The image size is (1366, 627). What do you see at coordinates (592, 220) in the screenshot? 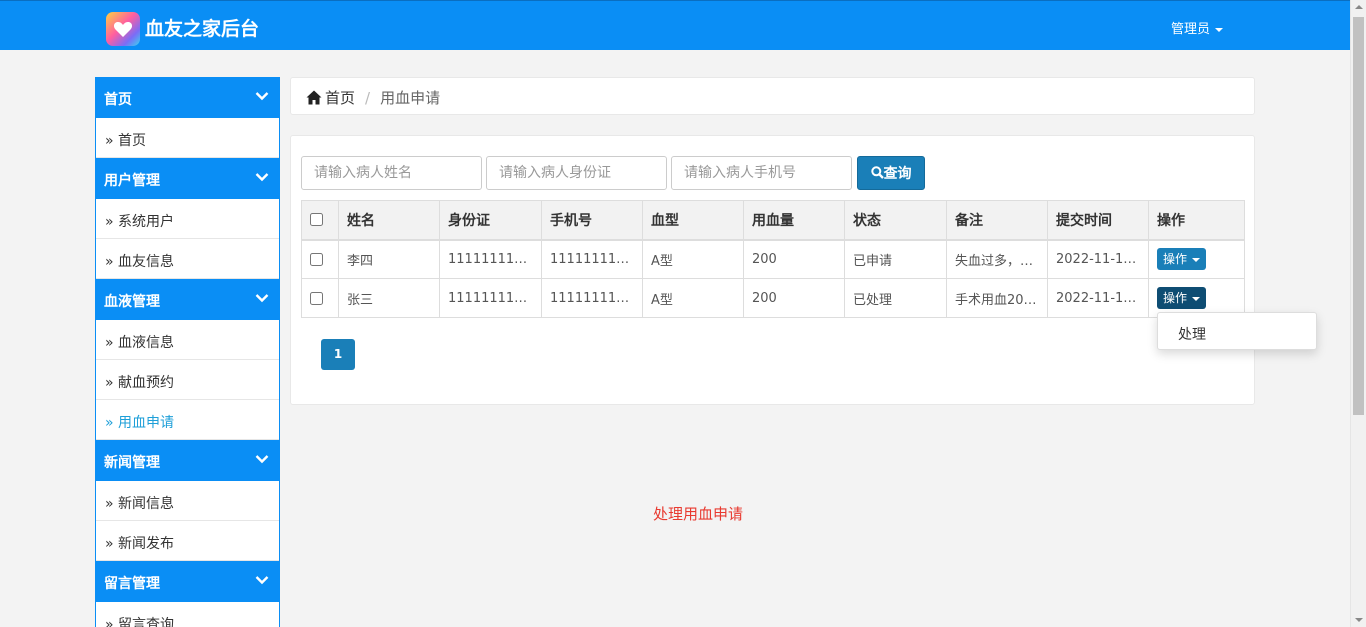
I see `column-header-phone: 手机号` at bounding box center [592, 220].